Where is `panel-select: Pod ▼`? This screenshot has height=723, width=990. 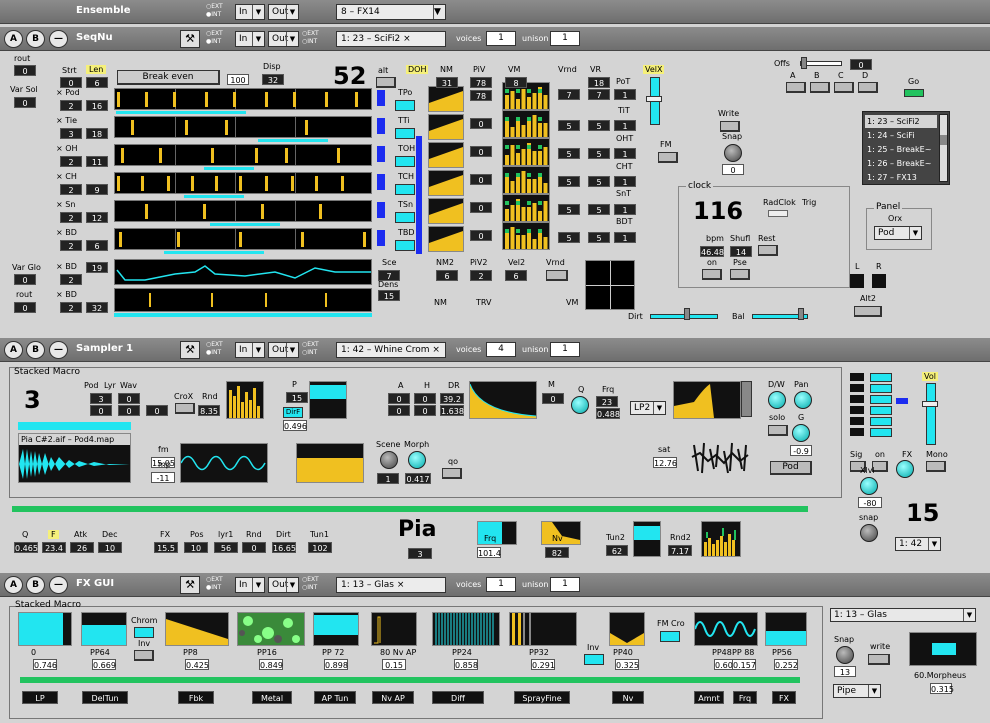 panel-select: Pod ▼ is located at coordinates (898, 233).